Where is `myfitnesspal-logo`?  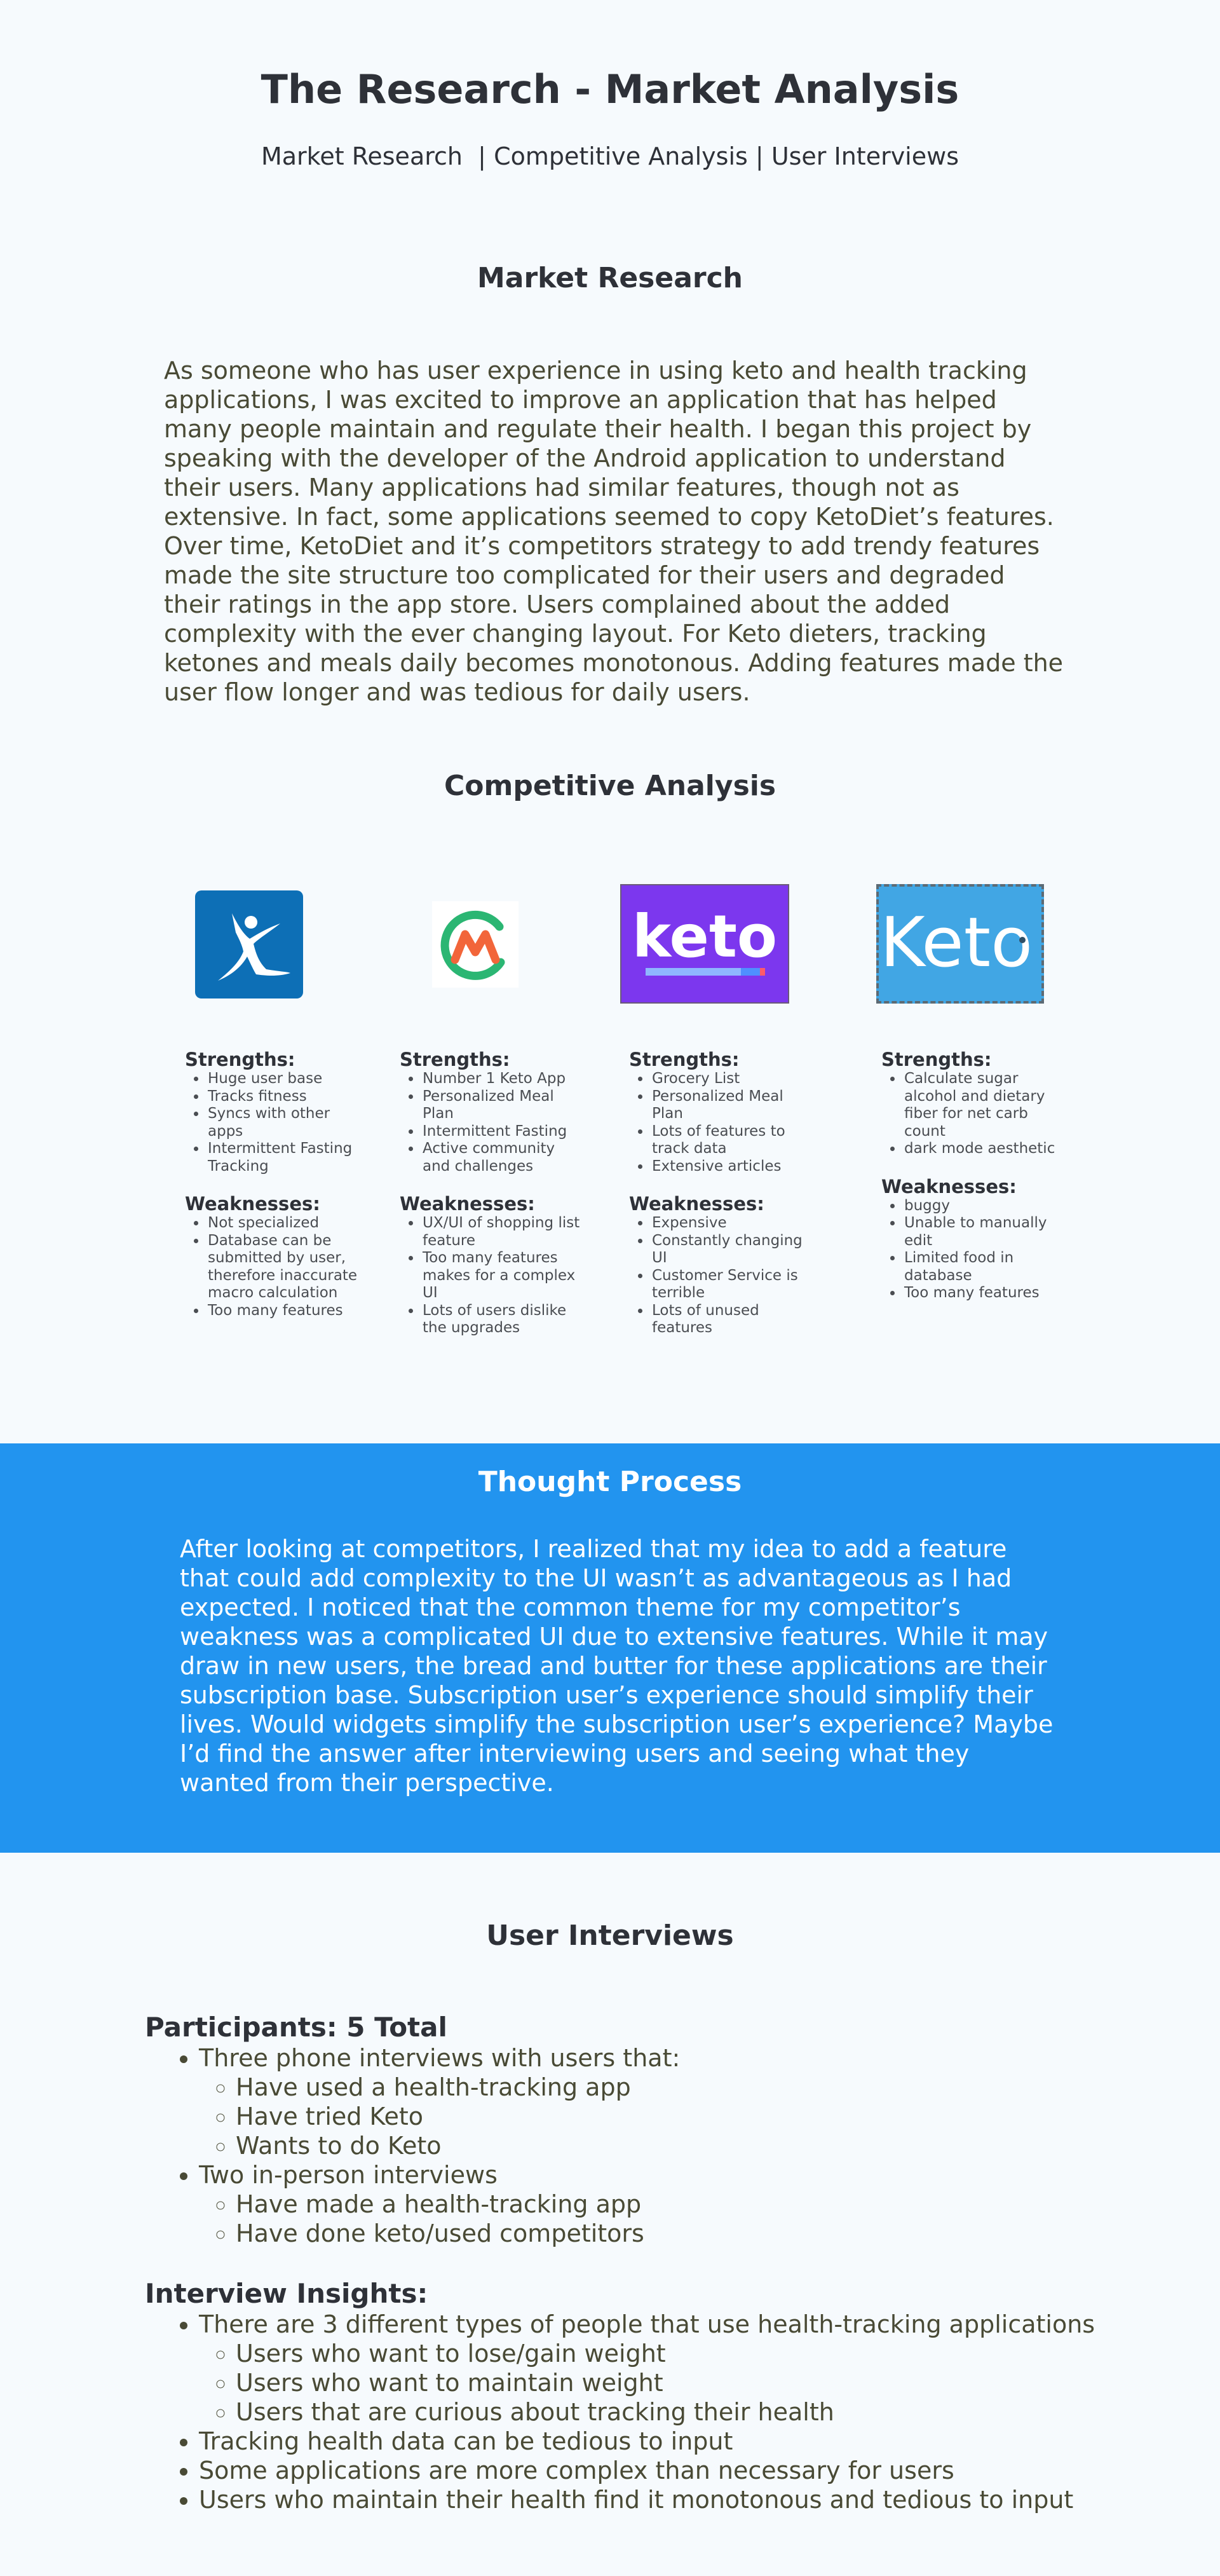
myfitnesspal-logo is located at coordinates (249, 944).